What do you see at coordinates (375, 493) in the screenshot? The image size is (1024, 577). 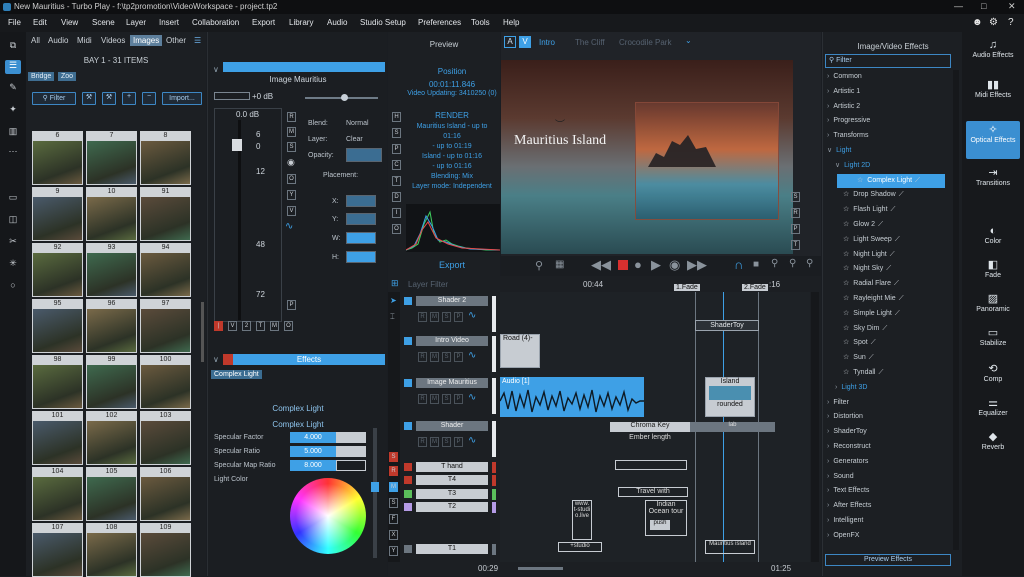 I see `scrollbar` at bounding box center [375, 493].